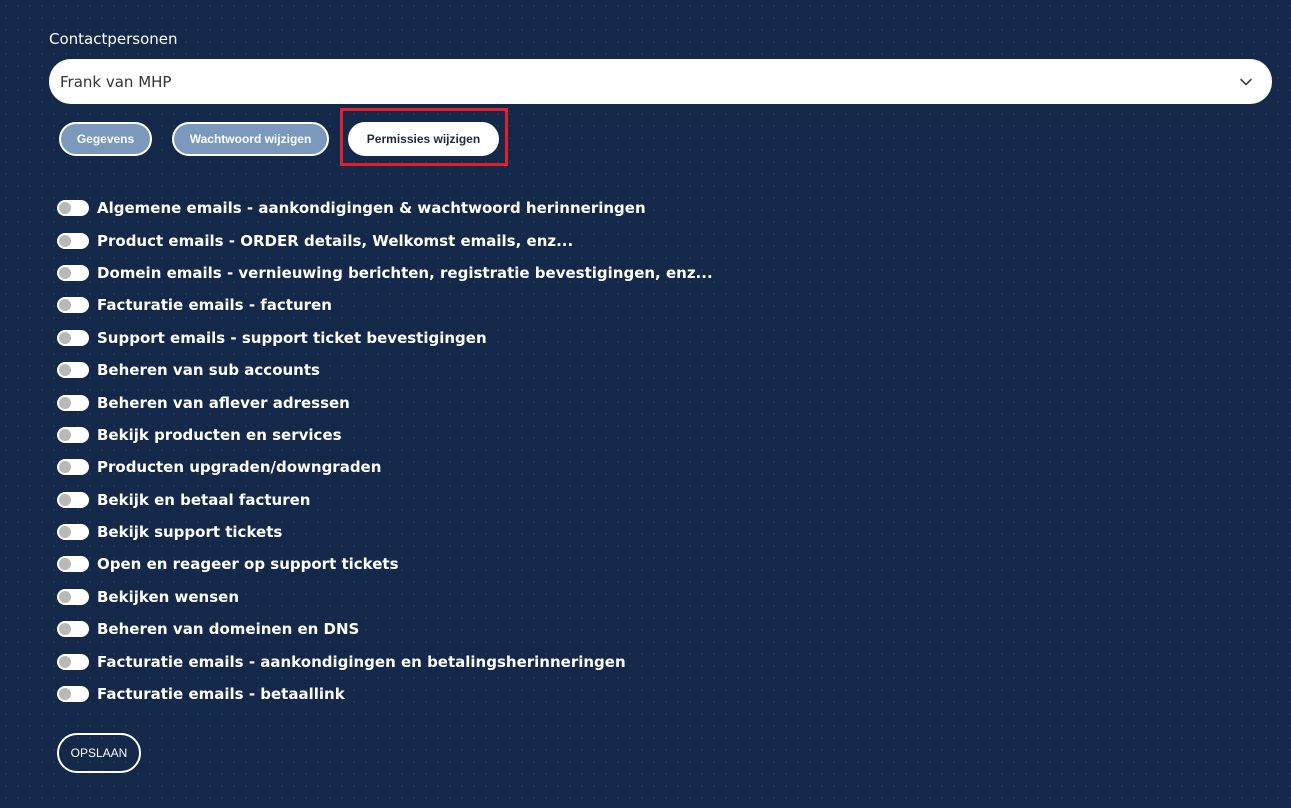 This screenshot has width=1291, height=808. Describe the element at coordinates (116, 81) in the screenshot. I see `contact-select-value: Frank van MHP` at that location.